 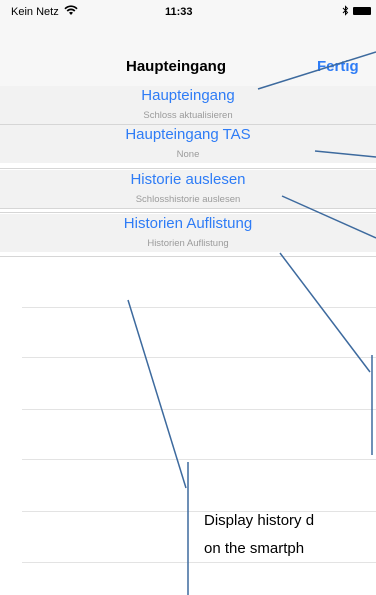 I want to click on annotation-text-line-2: on the smartph, so click(x=254, y=548).